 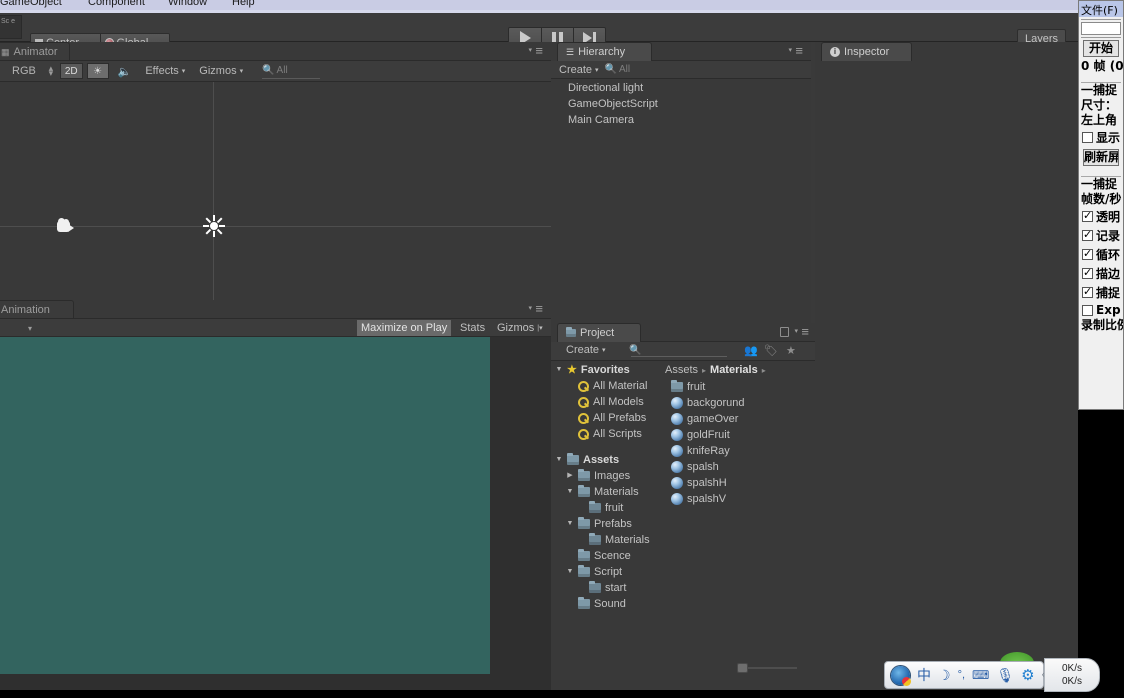 I want to click on scene-draw-mode-chevron-icon: ▴ ▾, so click(x=51, y=71).